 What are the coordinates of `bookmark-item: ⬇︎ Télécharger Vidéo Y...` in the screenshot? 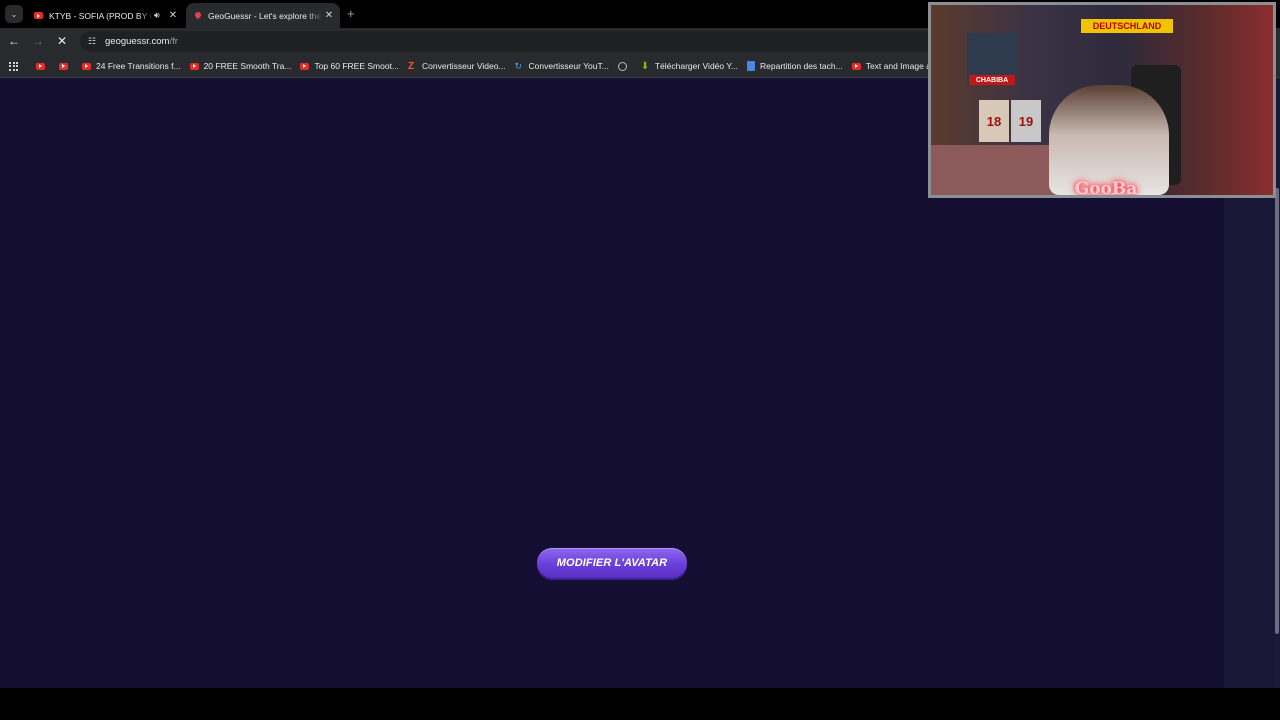 It's located at (689, 66).